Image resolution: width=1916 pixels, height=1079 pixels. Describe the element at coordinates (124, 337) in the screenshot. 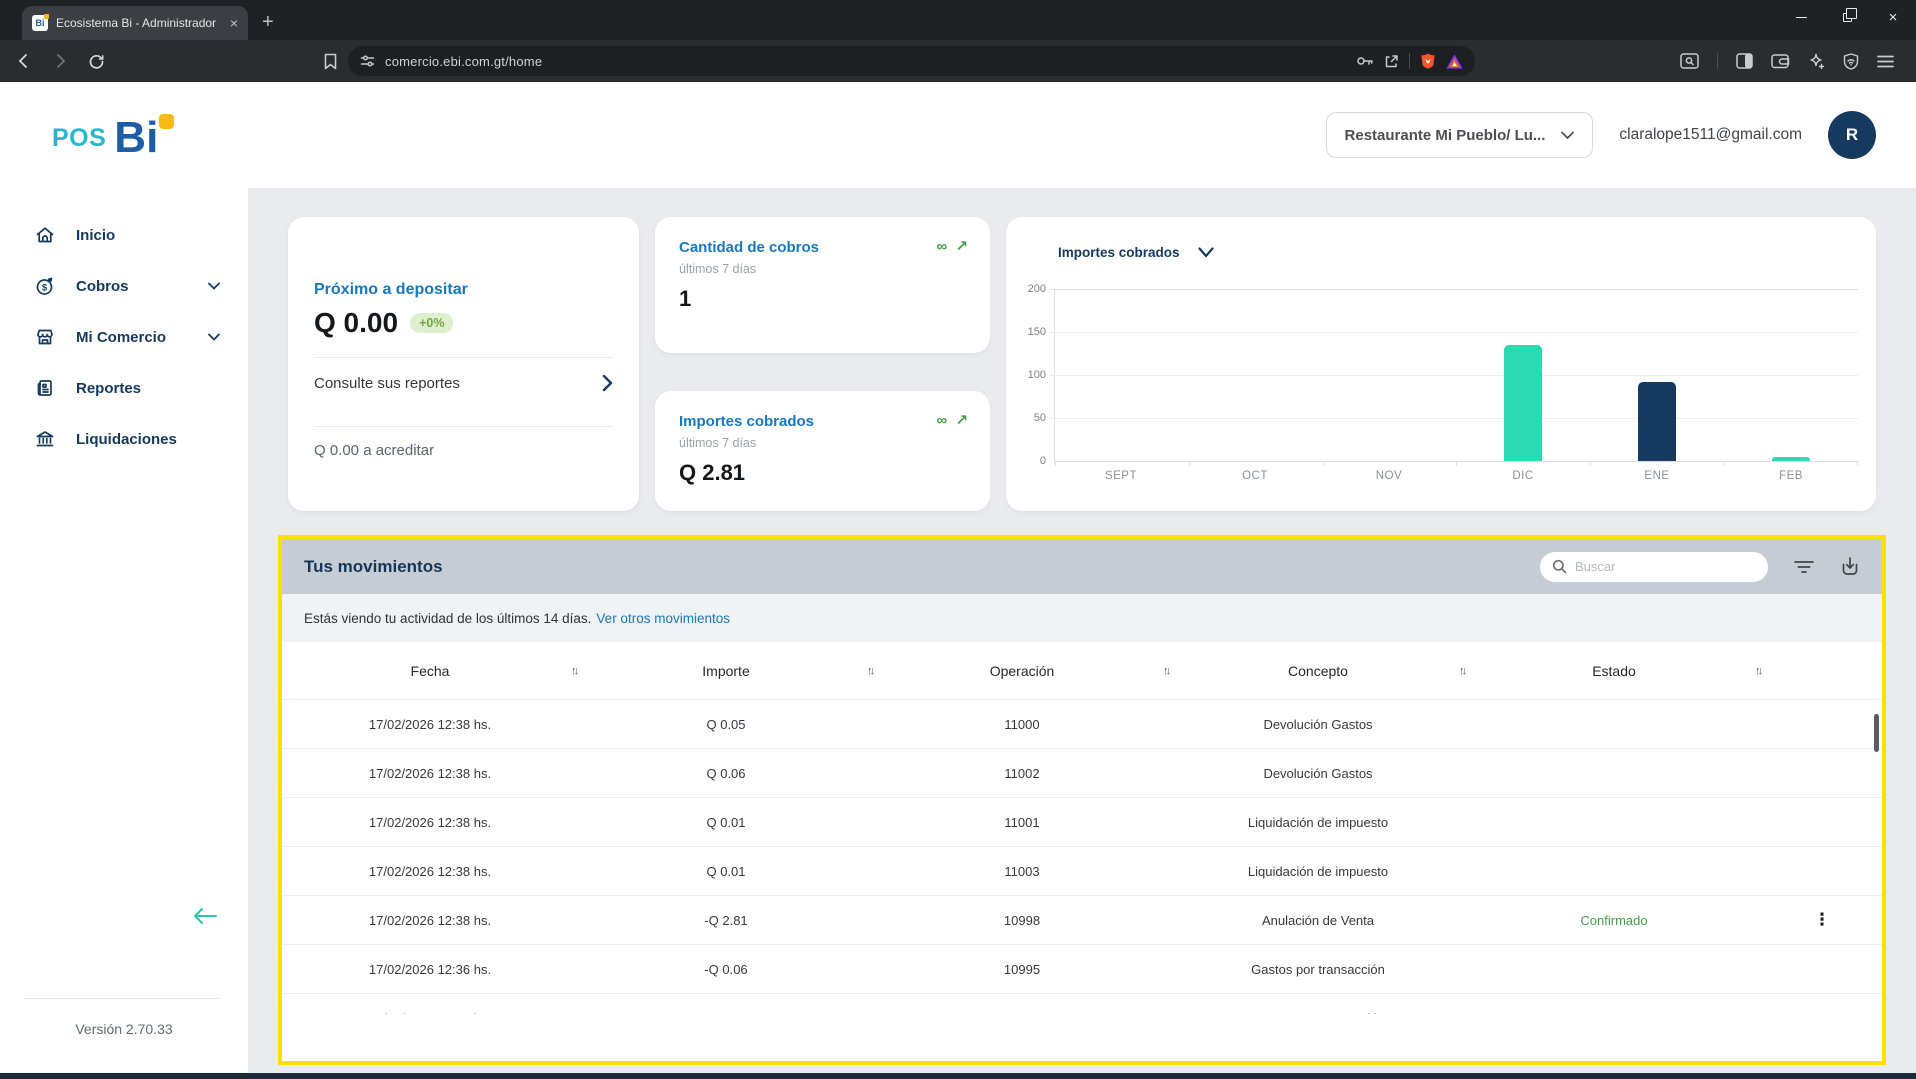

I see `sidebar-item-mi-comercio: Mi Comercio` at that location.